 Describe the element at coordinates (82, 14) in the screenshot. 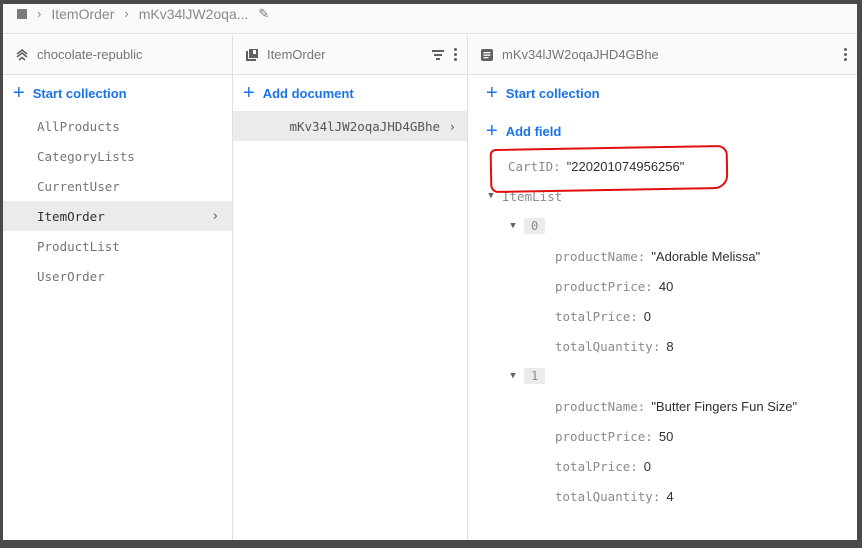

I see `breadcrumb-item: ItemOrder` at that location.